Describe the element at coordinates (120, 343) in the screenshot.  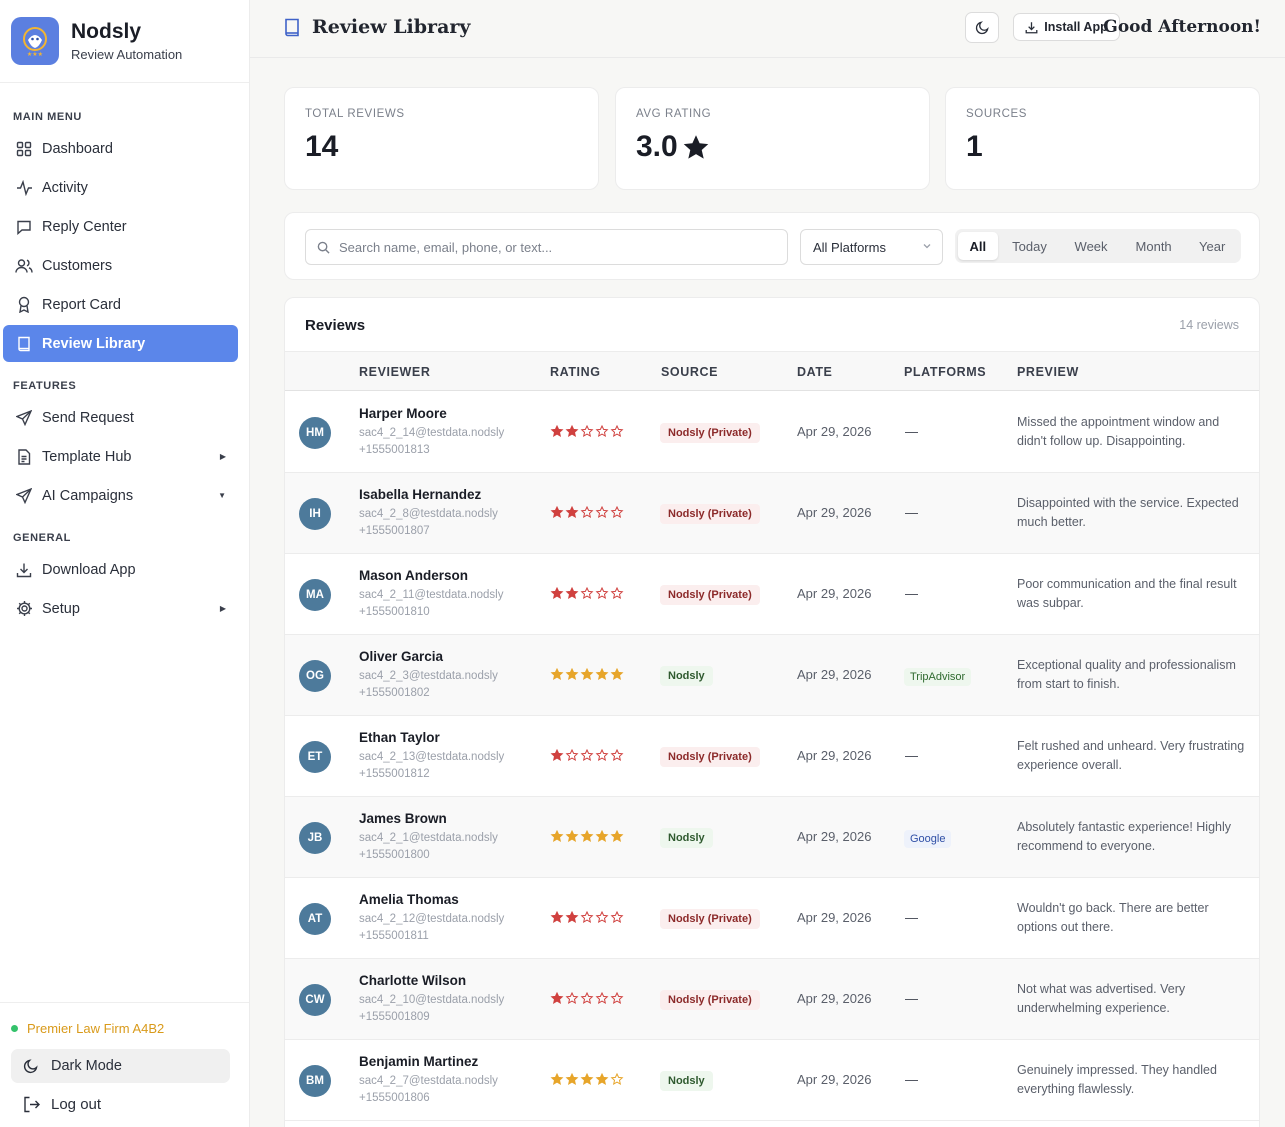
I see `sidebar-item-review-library: Review Library` at that location.